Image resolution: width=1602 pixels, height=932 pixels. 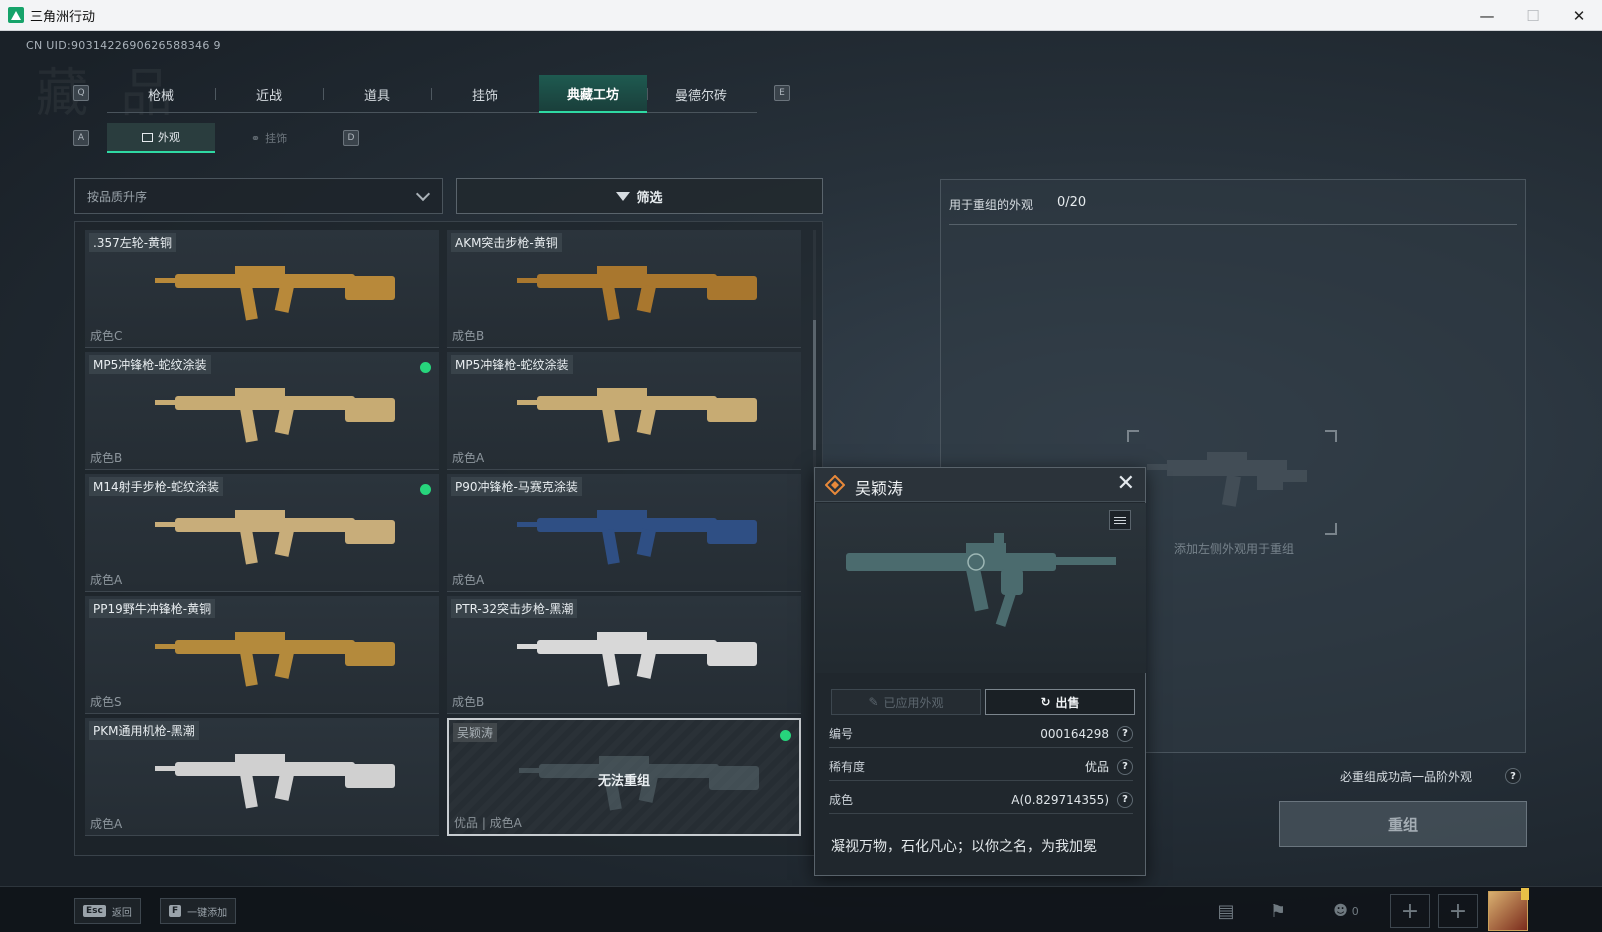 What do you see at coordinates (981, 800) in the screenshot?
I see `detail-row-wear: 成色 A(0.829714355) ?` at bounding box center [981, 800].